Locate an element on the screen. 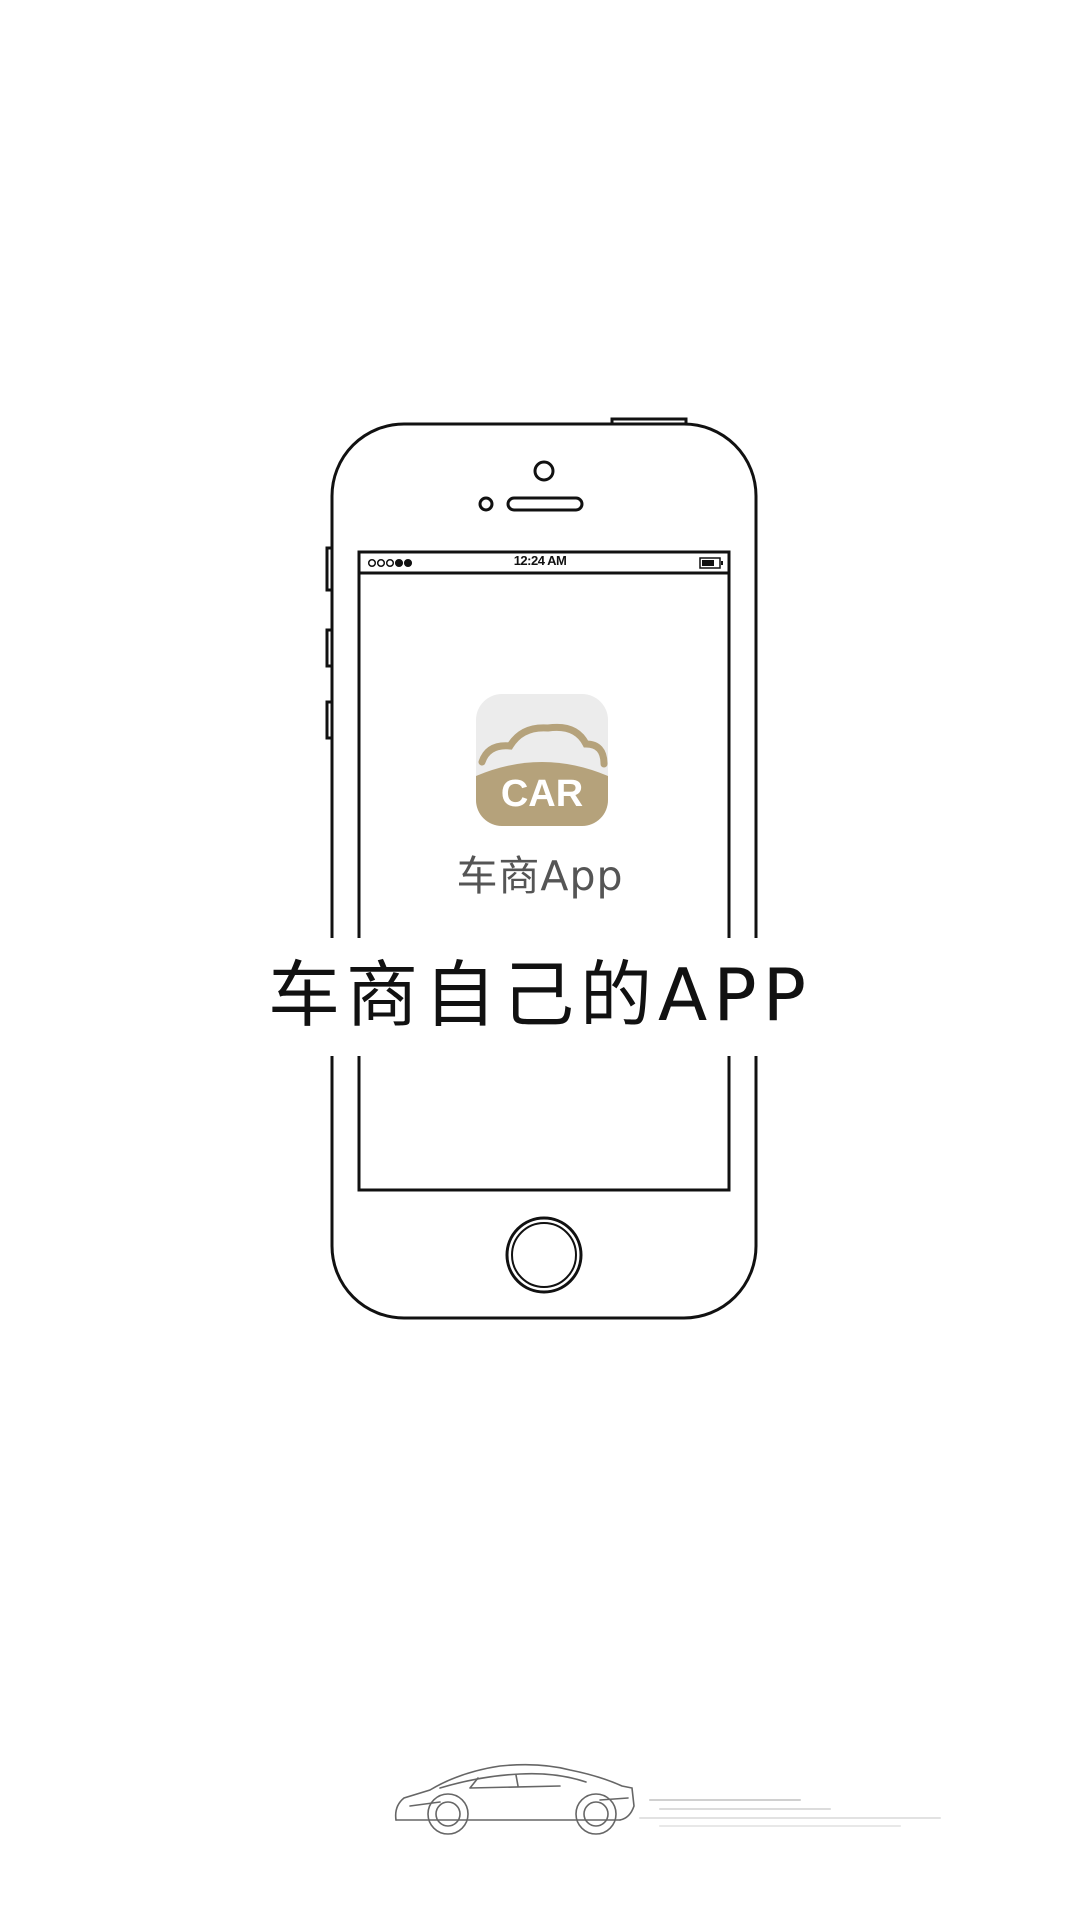 This screenshot has width=1080, height=1920. status-bar-time: 12:24 AM is located at coordinates (540, 560).